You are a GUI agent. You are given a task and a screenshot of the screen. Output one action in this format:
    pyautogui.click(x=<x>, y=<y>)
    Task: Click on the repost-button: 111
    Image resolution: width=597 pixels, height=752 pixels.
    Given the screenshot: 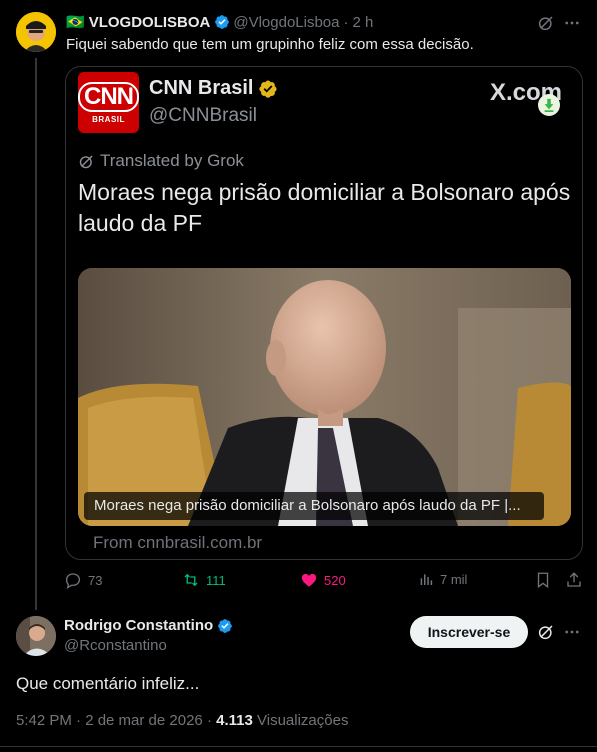 What is the action you would take?
    pyautogui.click(x=204, y=580)
    